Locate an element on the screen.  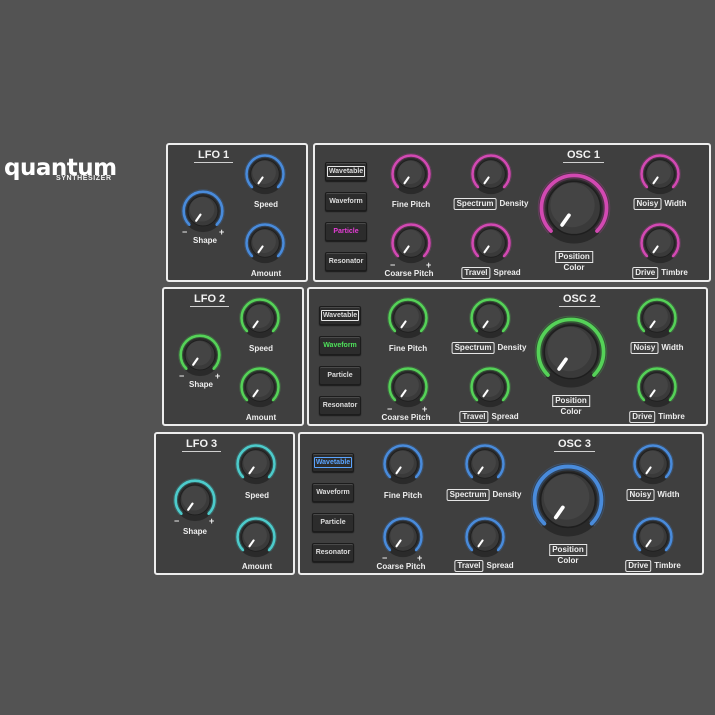
lfo2-speed-knob is located at coordinates (260, 318).